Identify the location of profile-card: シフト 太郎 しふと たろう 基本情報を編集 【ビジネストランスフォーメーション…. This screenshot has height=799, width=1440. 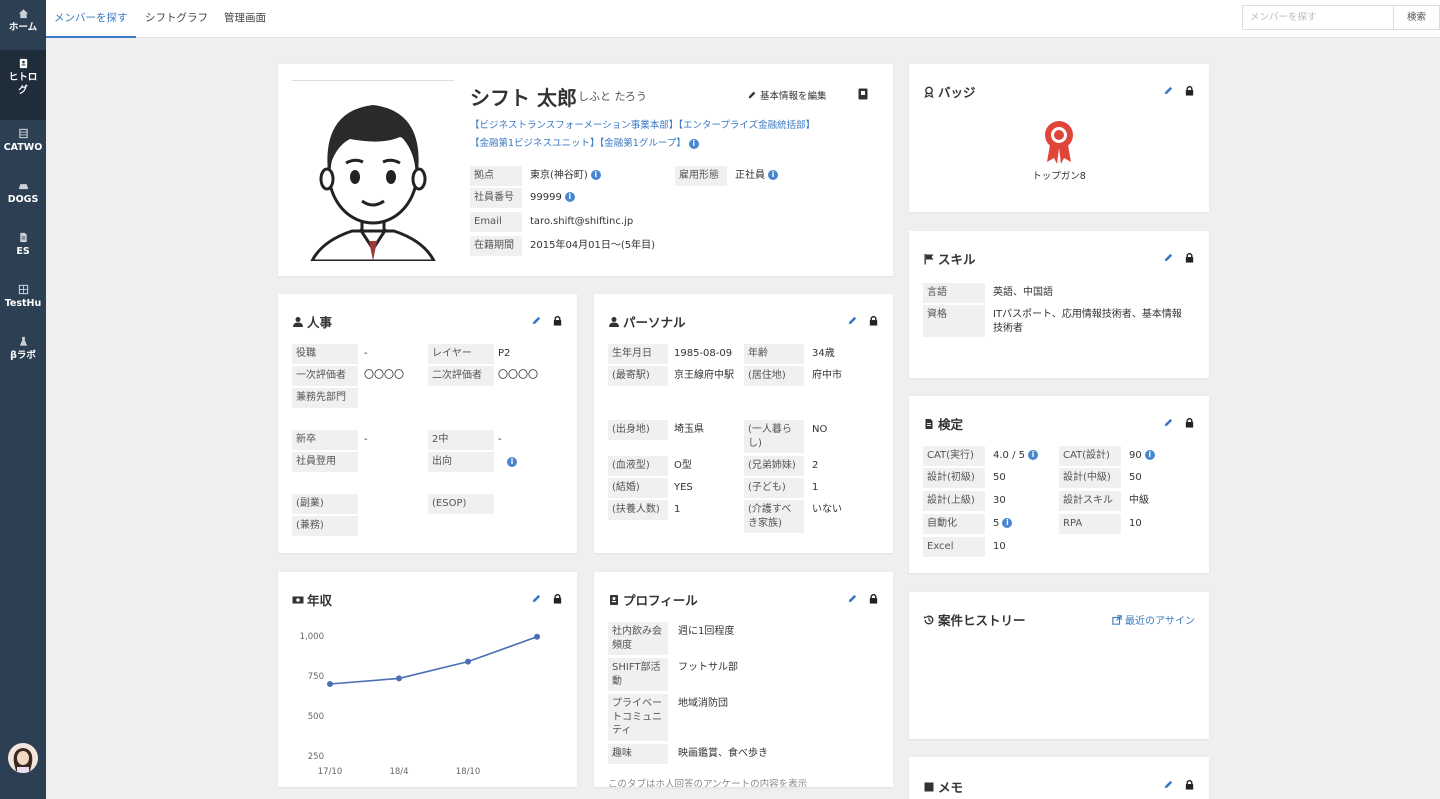
(585, 170).